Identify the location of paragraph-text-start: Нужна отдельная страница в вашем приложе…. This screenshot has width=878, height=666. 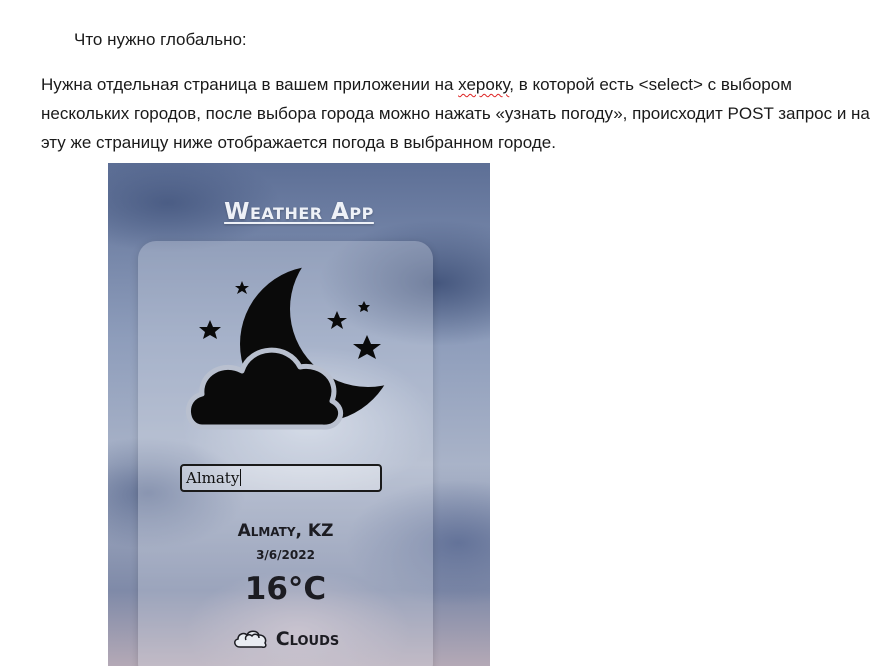
(250, 84).